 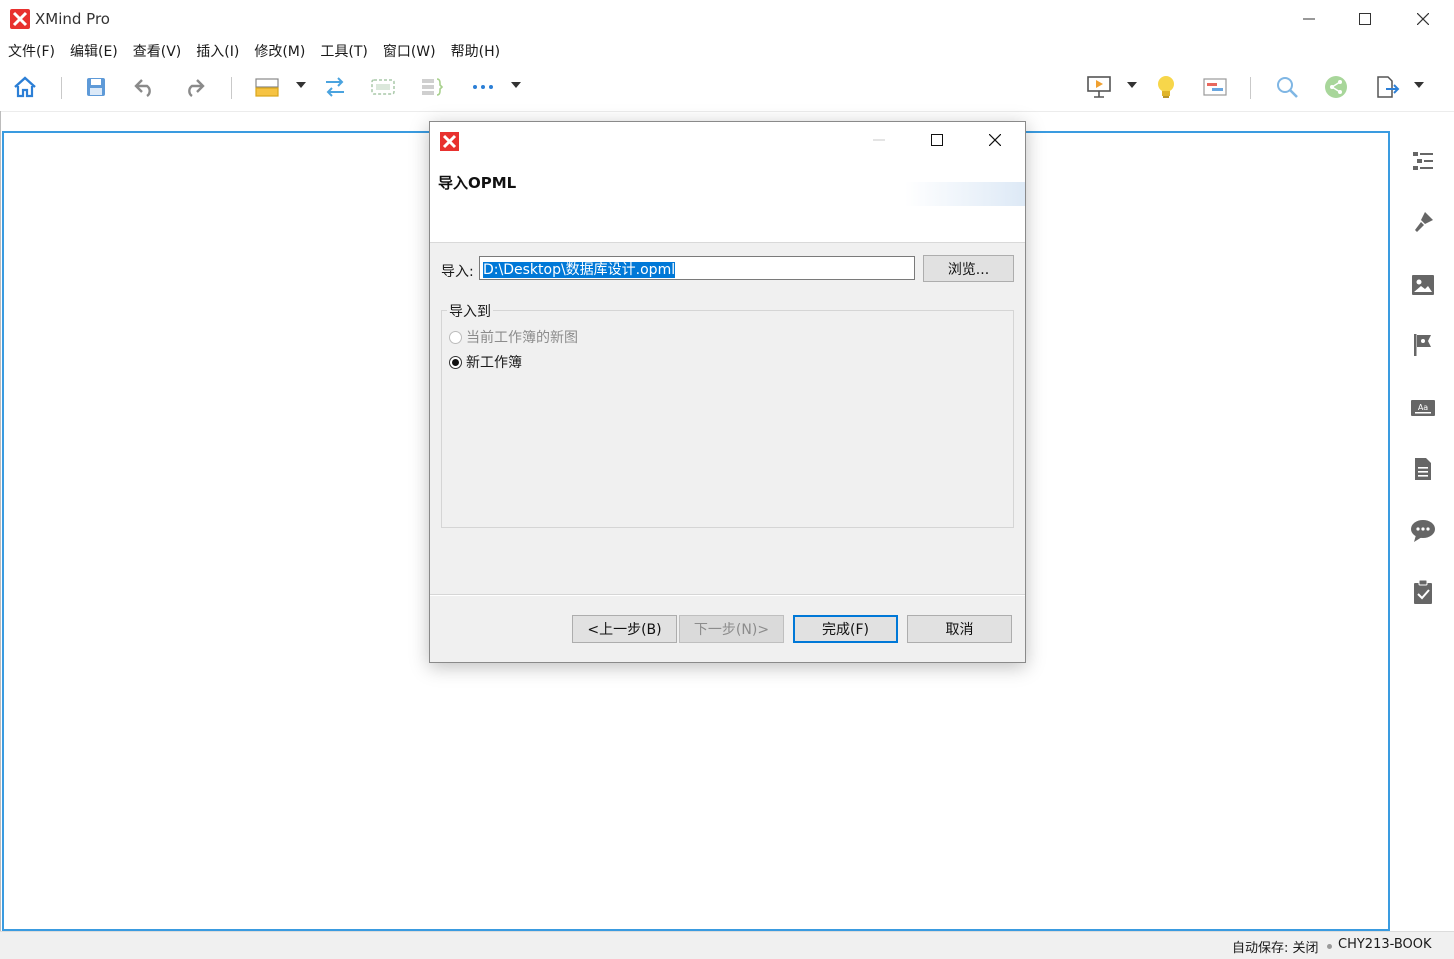 What do you see at coordinates (1423, 223) in the screenshot?
I see `format-icon` at bounding box center [1423, 223].